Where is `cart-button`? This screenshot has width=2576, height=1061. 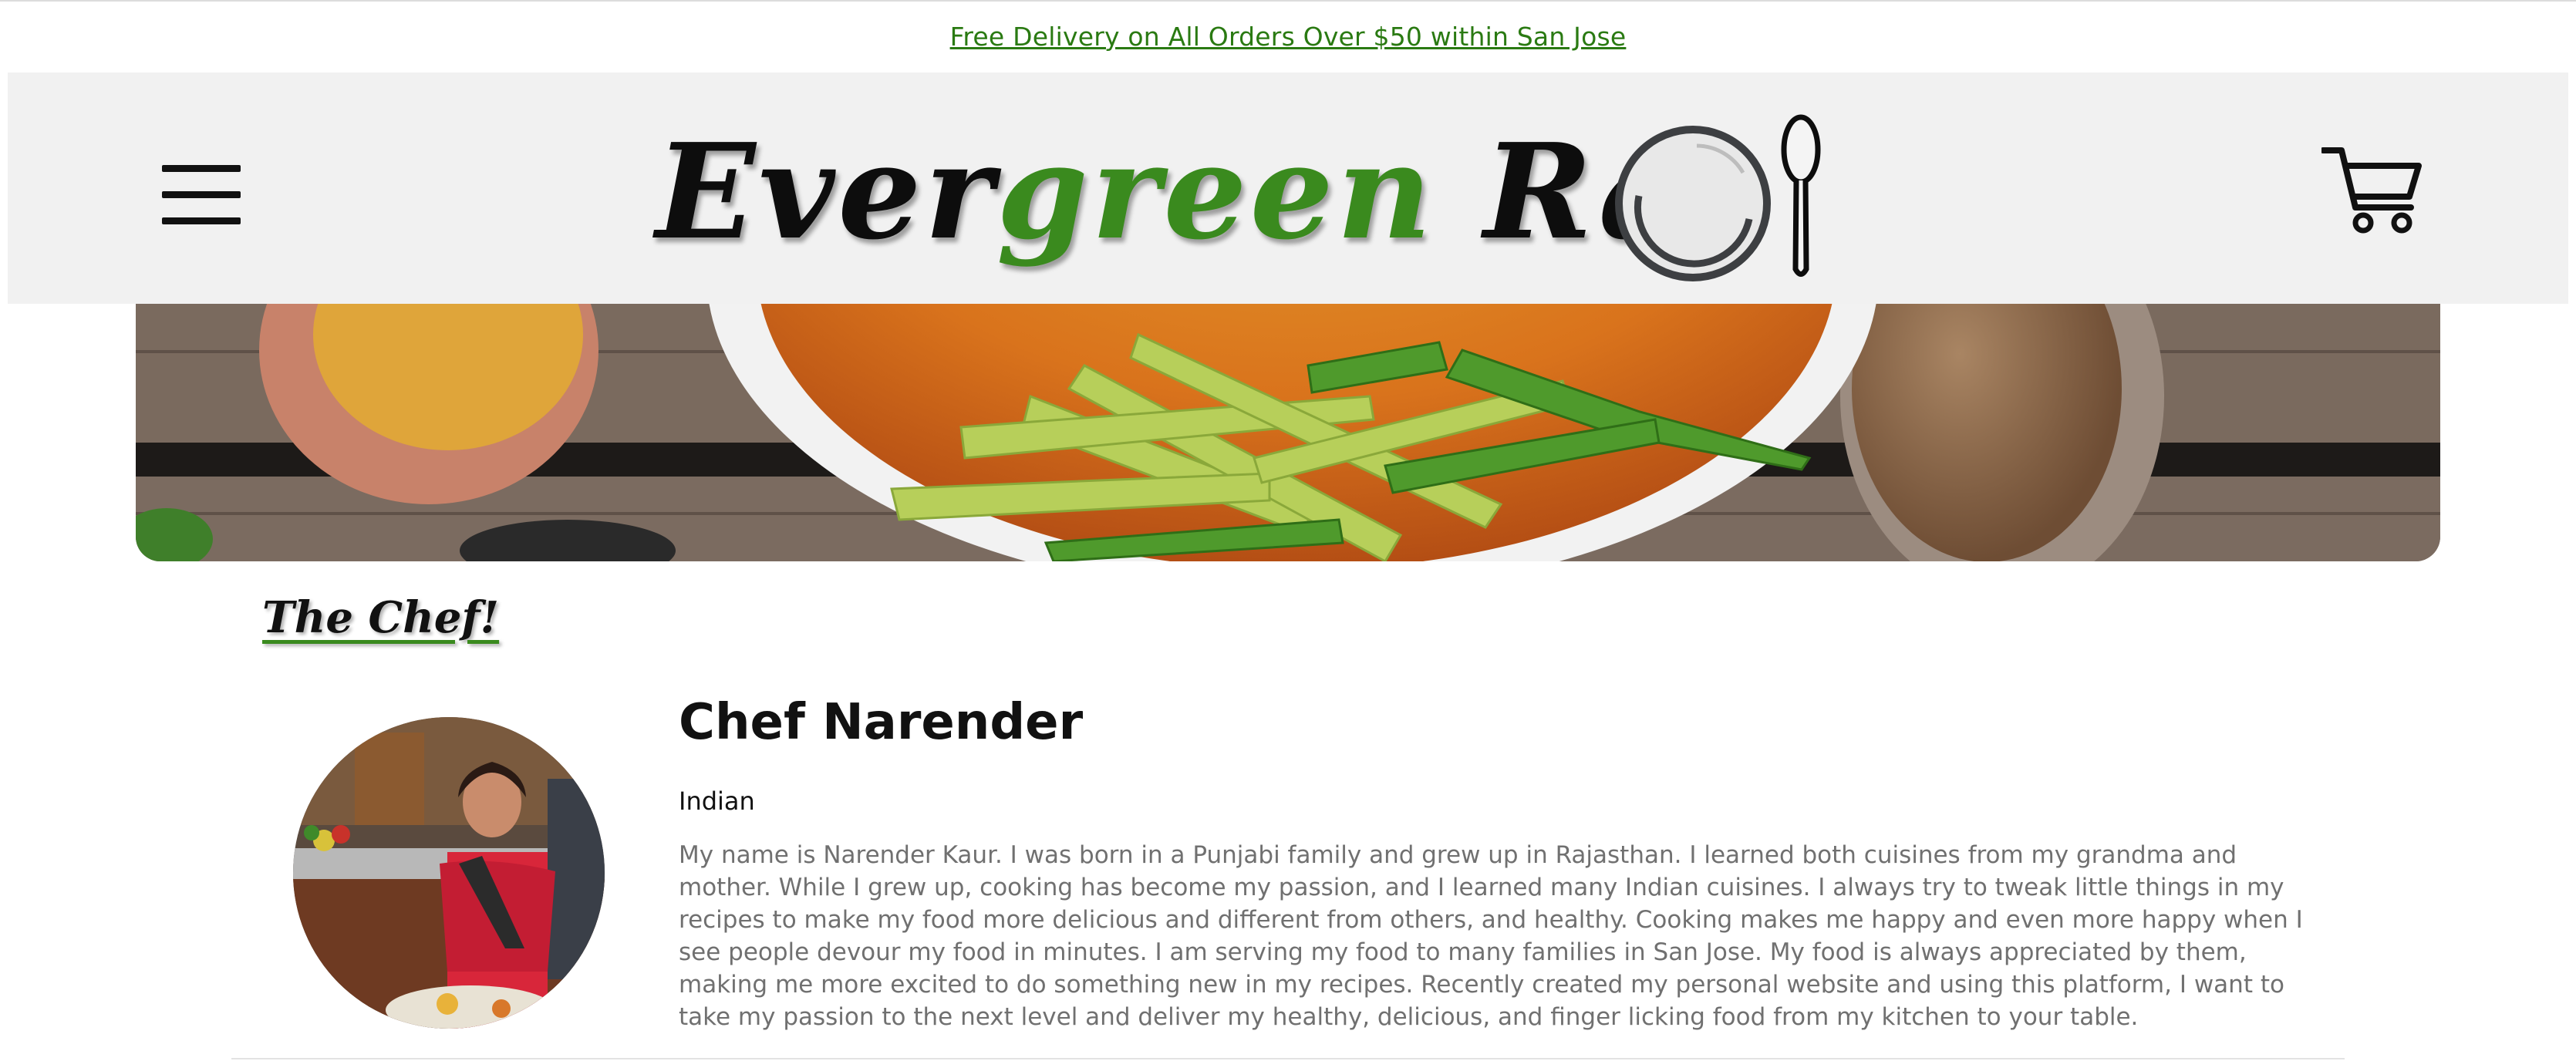 cart-button is located at coordinates (2373, 190).